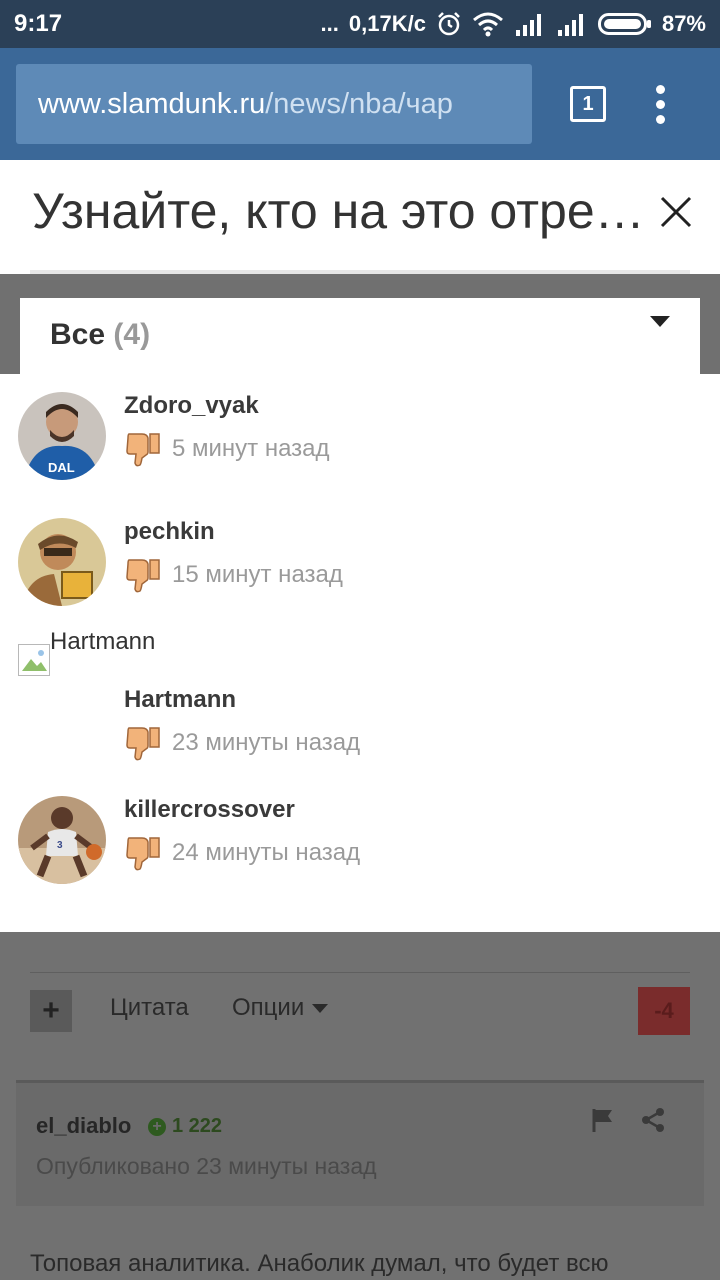 Image resolution: width=720 pixels, height=1280 pixels. Describe the element at coordinates (51, 1011) in the screenshot. I see `add-button: +` at that location.